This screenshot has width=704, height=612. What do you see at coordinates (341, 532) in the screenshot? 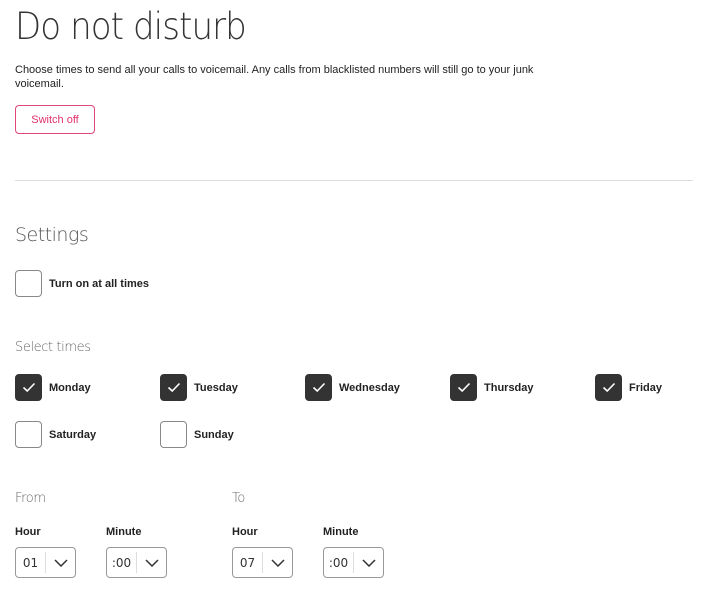
I see `to-minute-label: Minute` at bounding box center [341, 532].